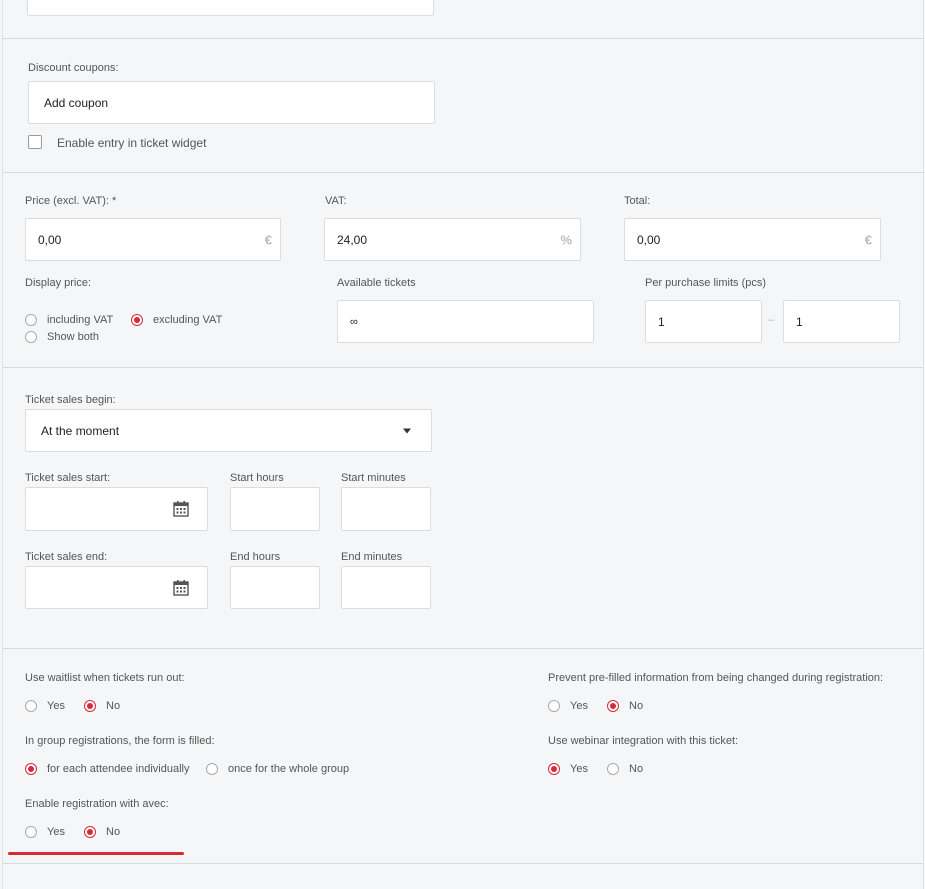 This screenshot has width=925, height=889. I want to click on end-hours-label: End hours, so click(255, 557).